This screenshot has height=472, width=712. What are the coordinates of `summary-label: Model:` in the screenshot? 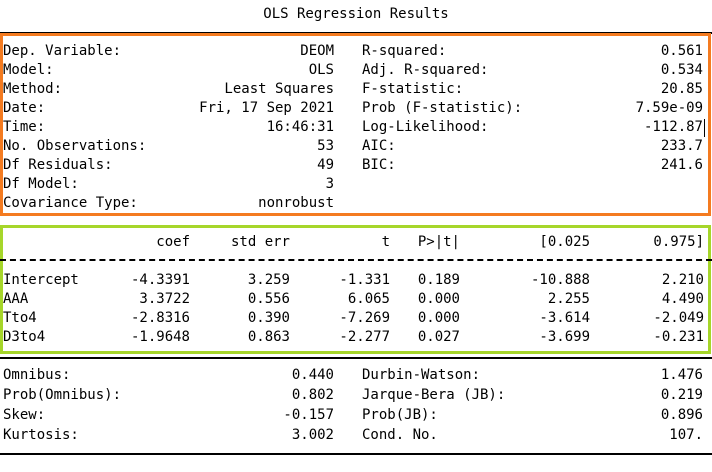 It's located at (28, 70).